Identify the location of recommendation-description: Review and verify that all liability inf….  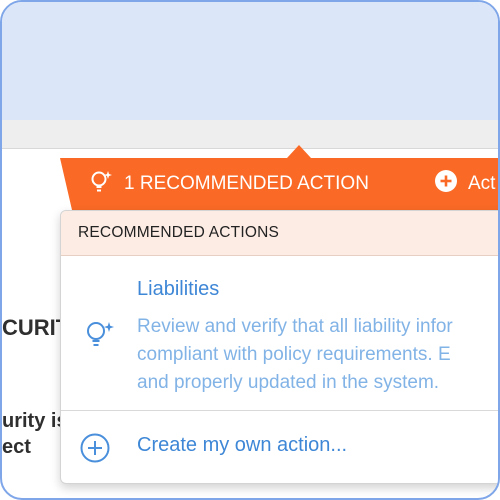
(317, 355).